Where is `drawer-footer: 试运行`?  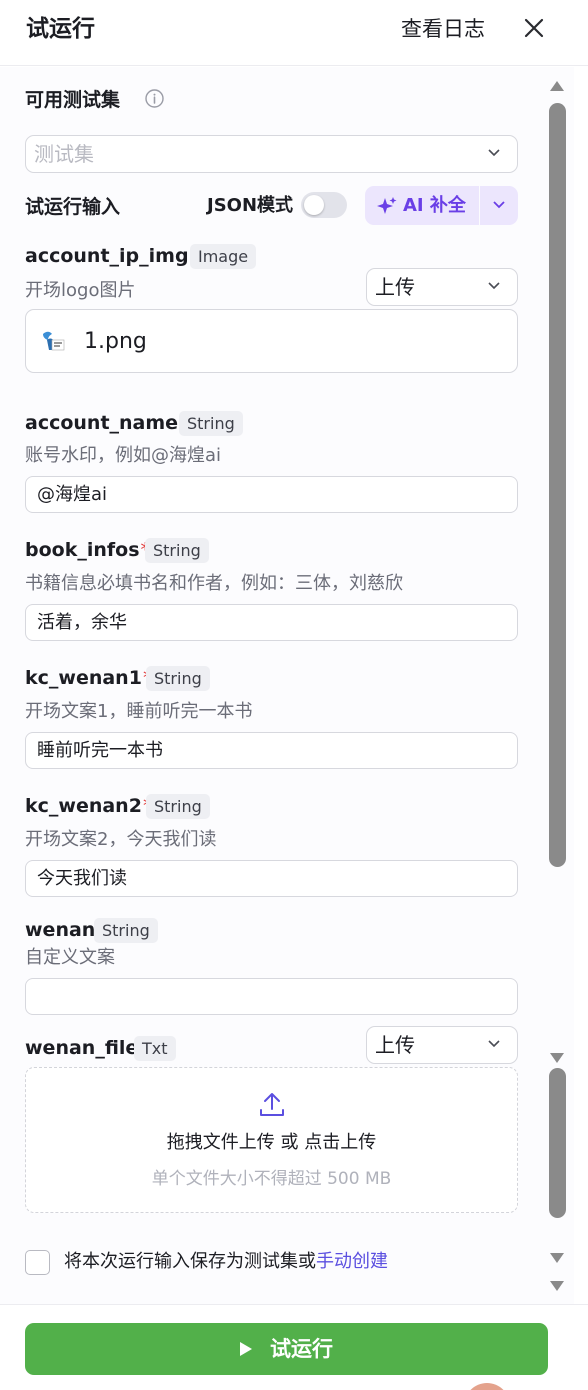
drawer-footer: 试运行 is located at coordinates (294, 1347).